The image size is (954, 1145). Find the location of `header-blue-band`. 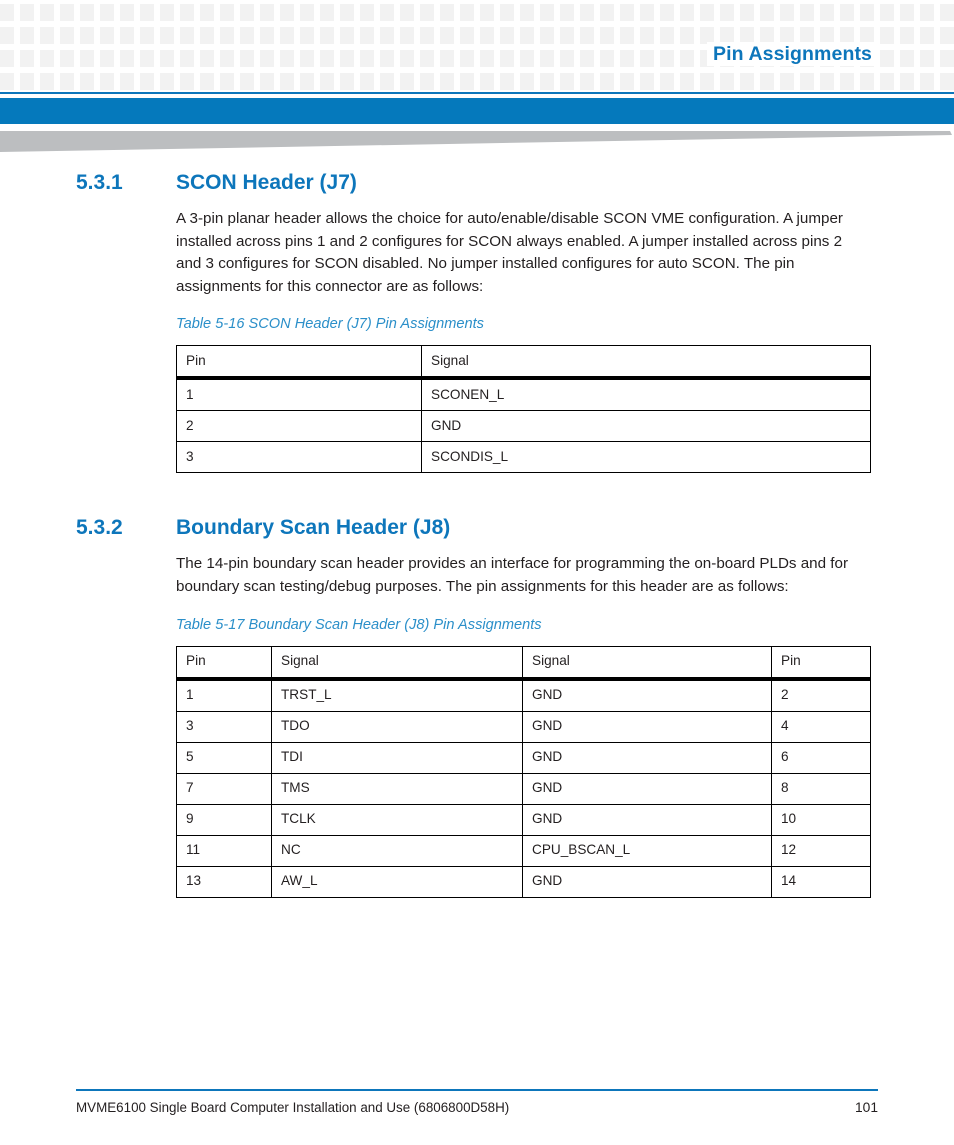

header-blue-band is located at coordinates (477, 111).